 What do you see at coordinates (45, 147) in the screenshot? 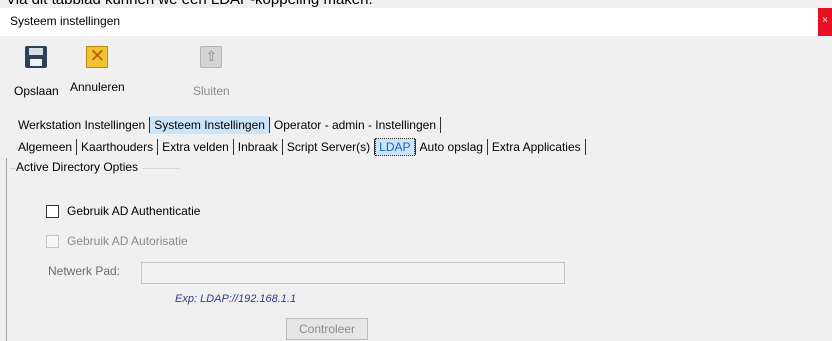
I see `tab-algemeen: Algemeen` at bounding box center [45, 147].